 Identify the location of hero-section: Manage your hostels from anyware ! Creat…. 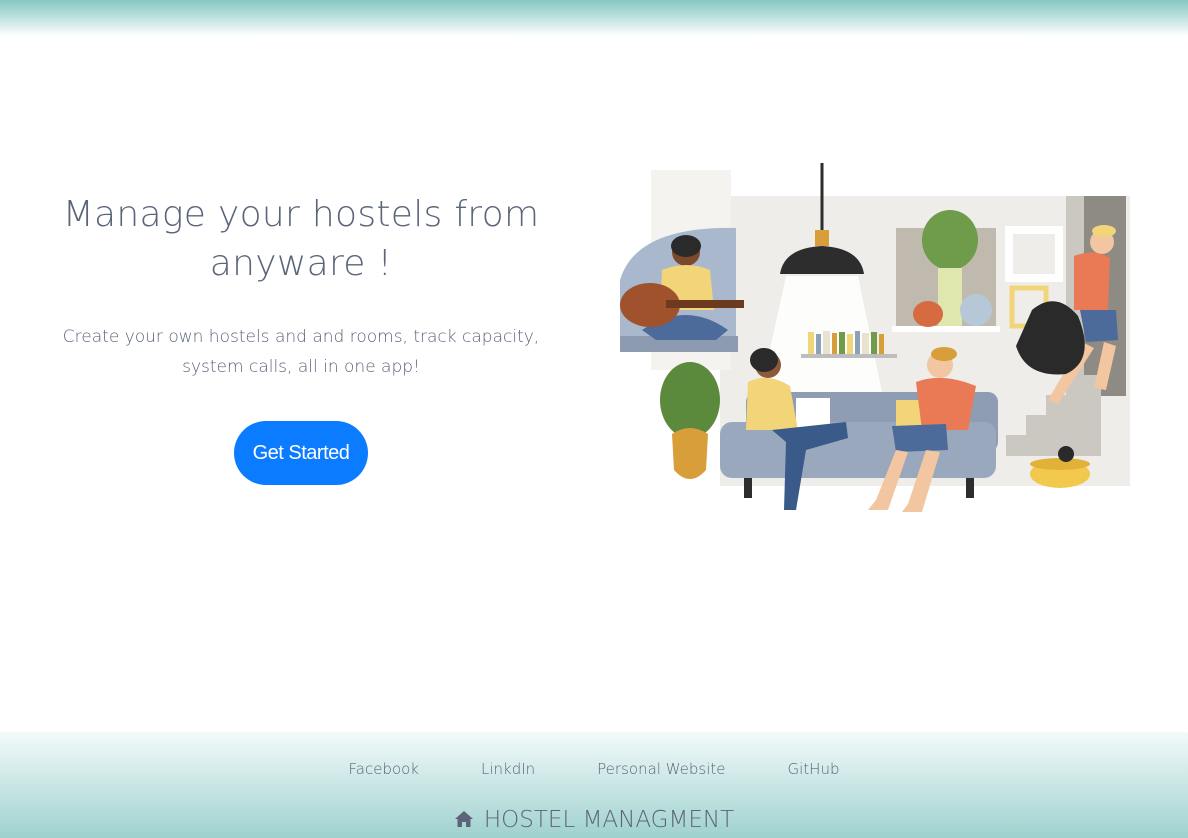
(301, 286).